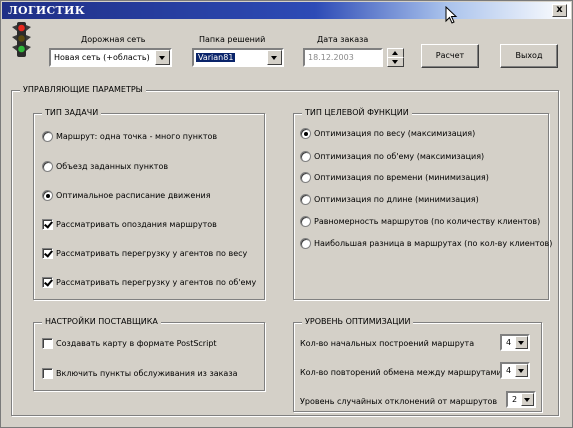  I want to click on supplier-settings-title: НАСТРОЙКИ ПОСТАВЩИКА, so click(101, 321).